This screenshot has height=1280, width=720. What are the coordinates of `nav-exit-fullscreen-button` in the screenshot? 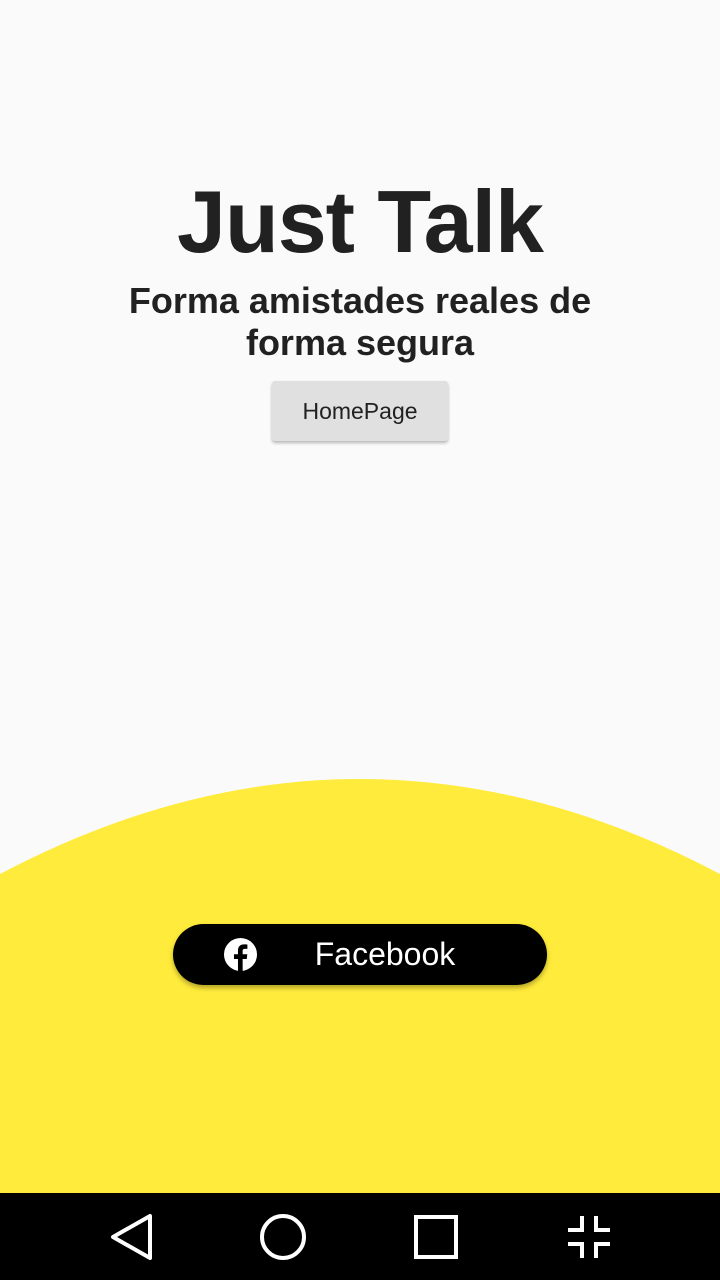 It's located at (589, 1237).